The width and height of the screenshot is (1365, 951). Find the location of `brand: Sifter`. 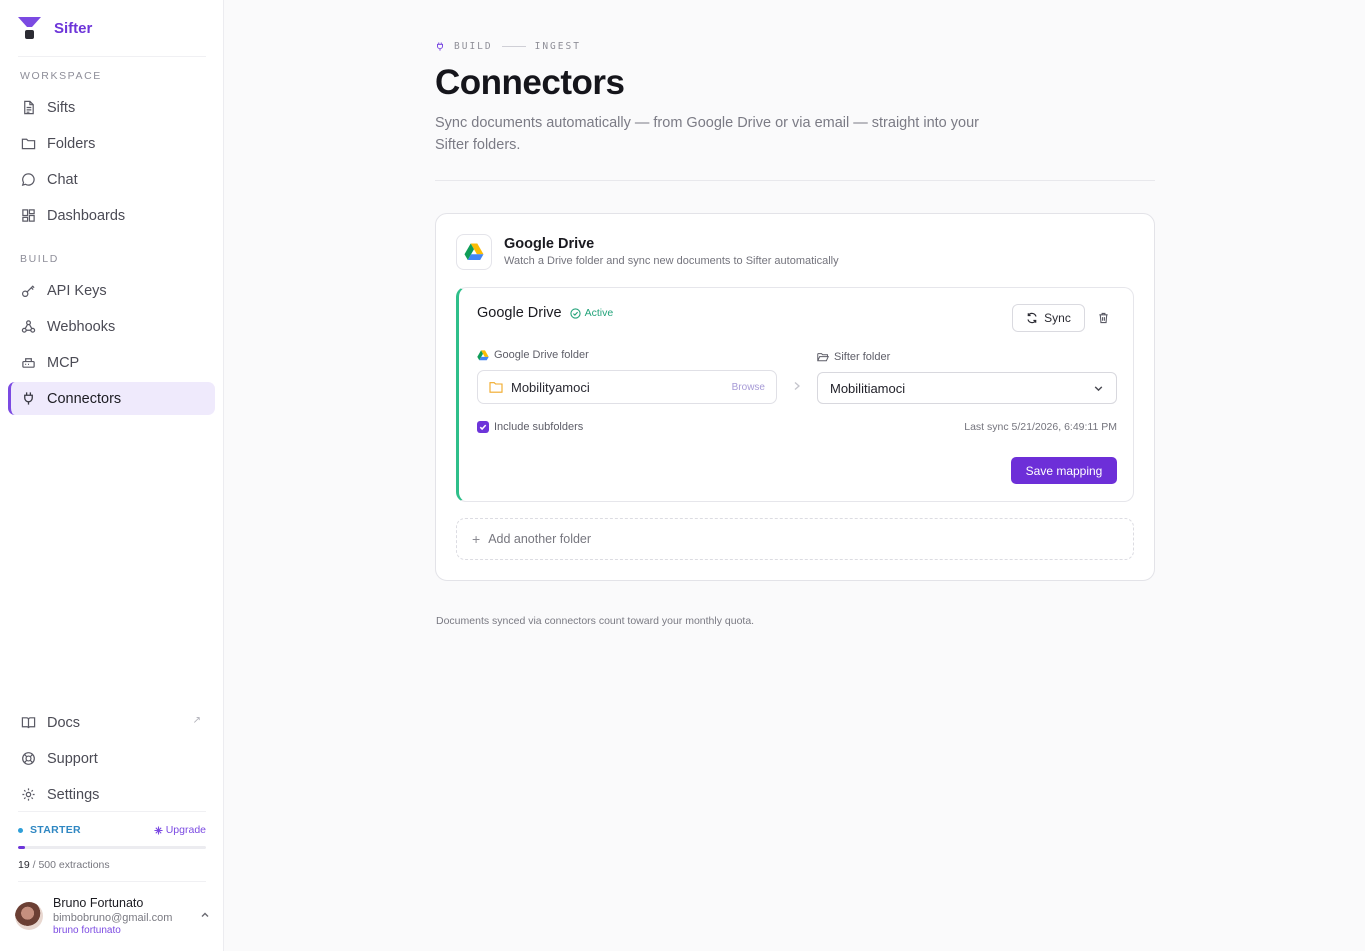

brand: Sifter is located at coordinates (54, 28).